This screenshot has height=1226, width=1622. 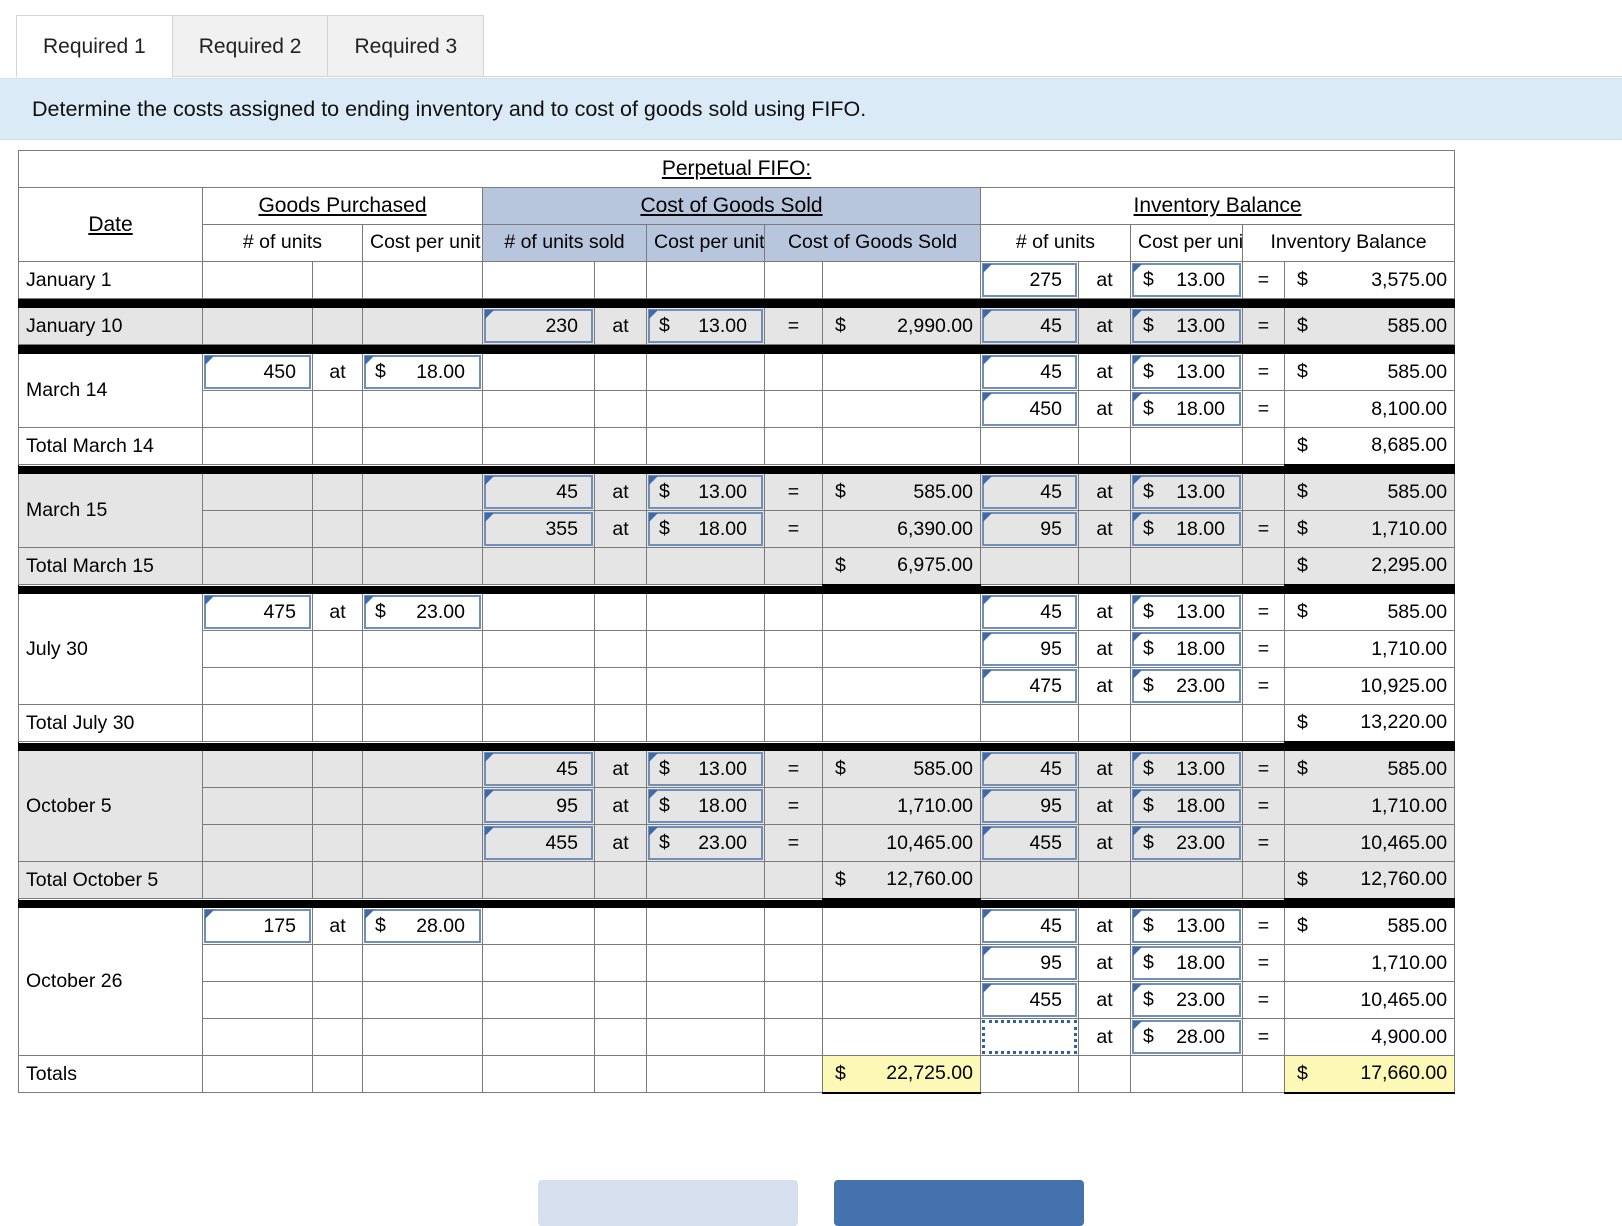 I want to click on cogs-units-sold-input: 230, so click(x=538, y=326).